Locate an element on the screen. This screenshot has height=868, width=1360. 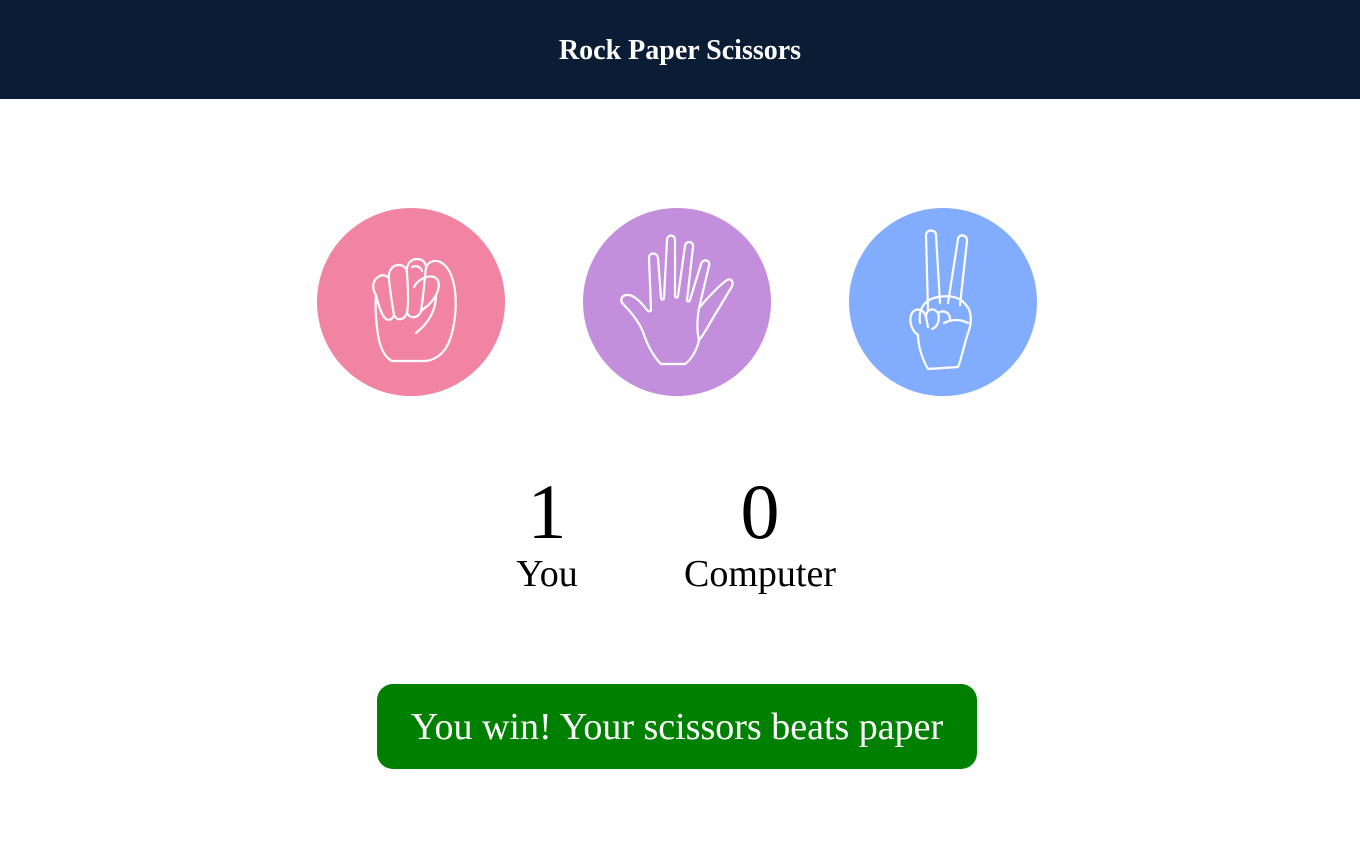
app-title: Rock Paper Scissors is located at coordinates (680, 50).